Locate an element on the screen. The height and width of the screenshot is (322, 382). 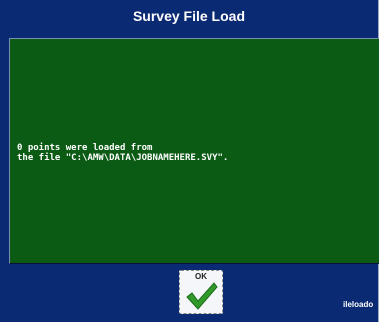
ok-button: OK is located at coordinates (201, 292).